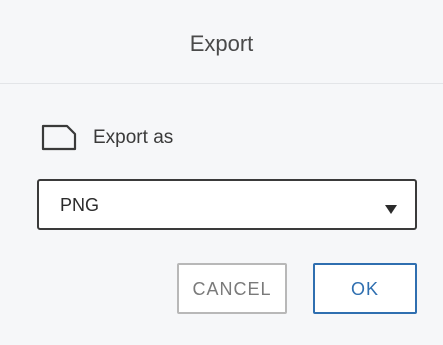 This screenshot has width=443, height=345. Describe the element at coordinates (59, 137) in the screenshot. I see `file-icon` at that location.